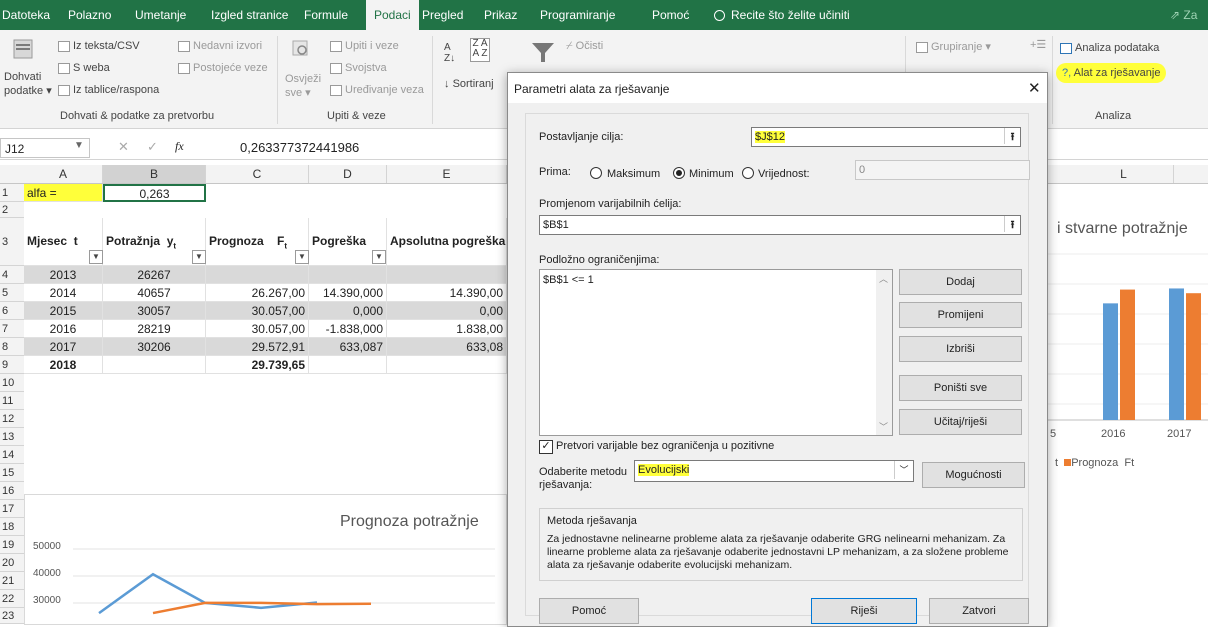 The height and width of the screenshot is (627, 1208). What do you see at coordinates (12, 401) in the screenshot?
I see `row-header: 11` at bounding box center [12, 401].